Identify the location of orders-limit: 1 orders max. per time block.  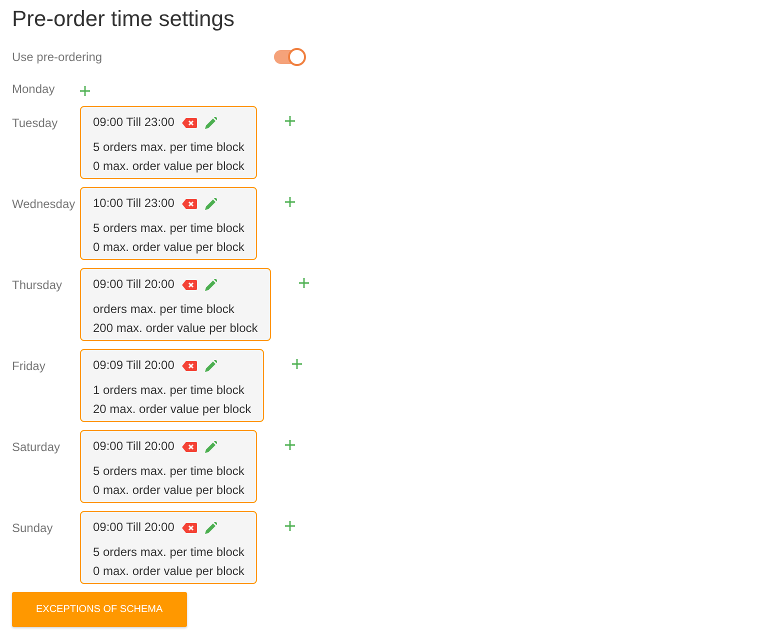
(169, 391).